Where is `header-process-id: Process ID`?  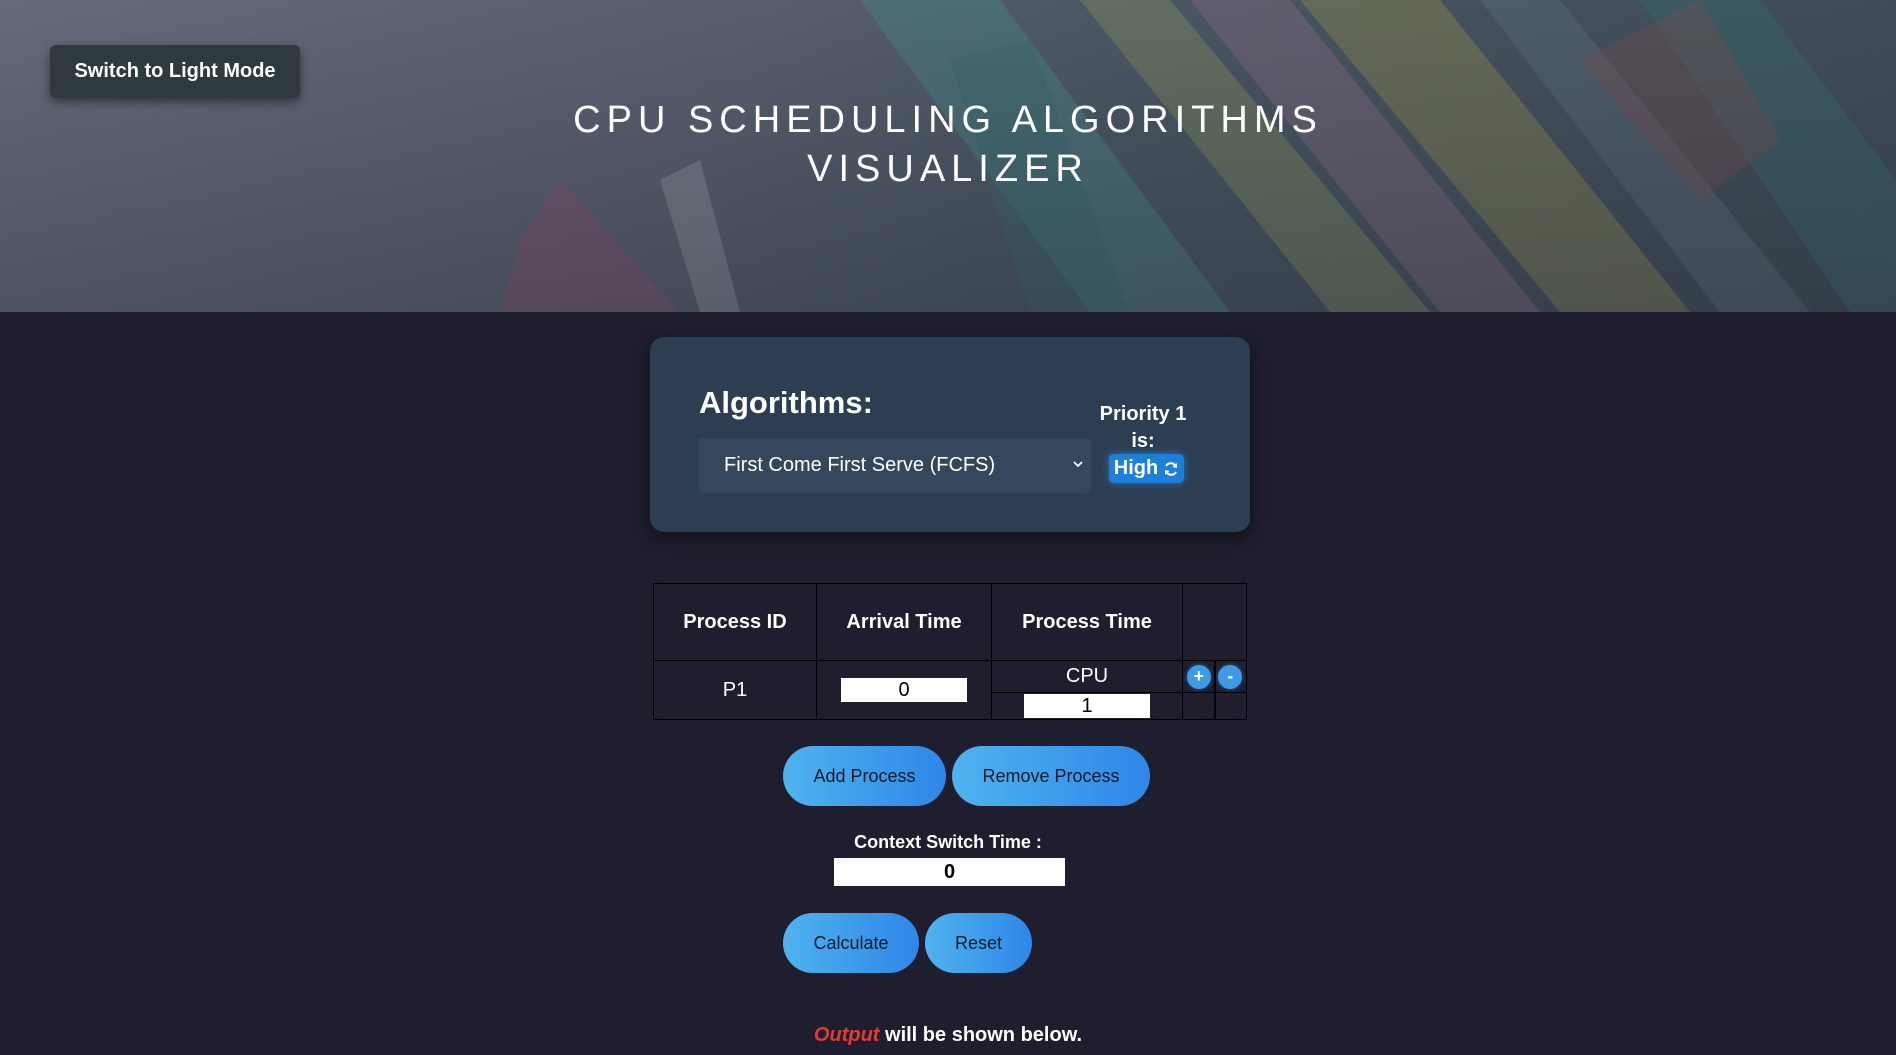 header-process-id: Process ID is located at coordinates (735, 622).